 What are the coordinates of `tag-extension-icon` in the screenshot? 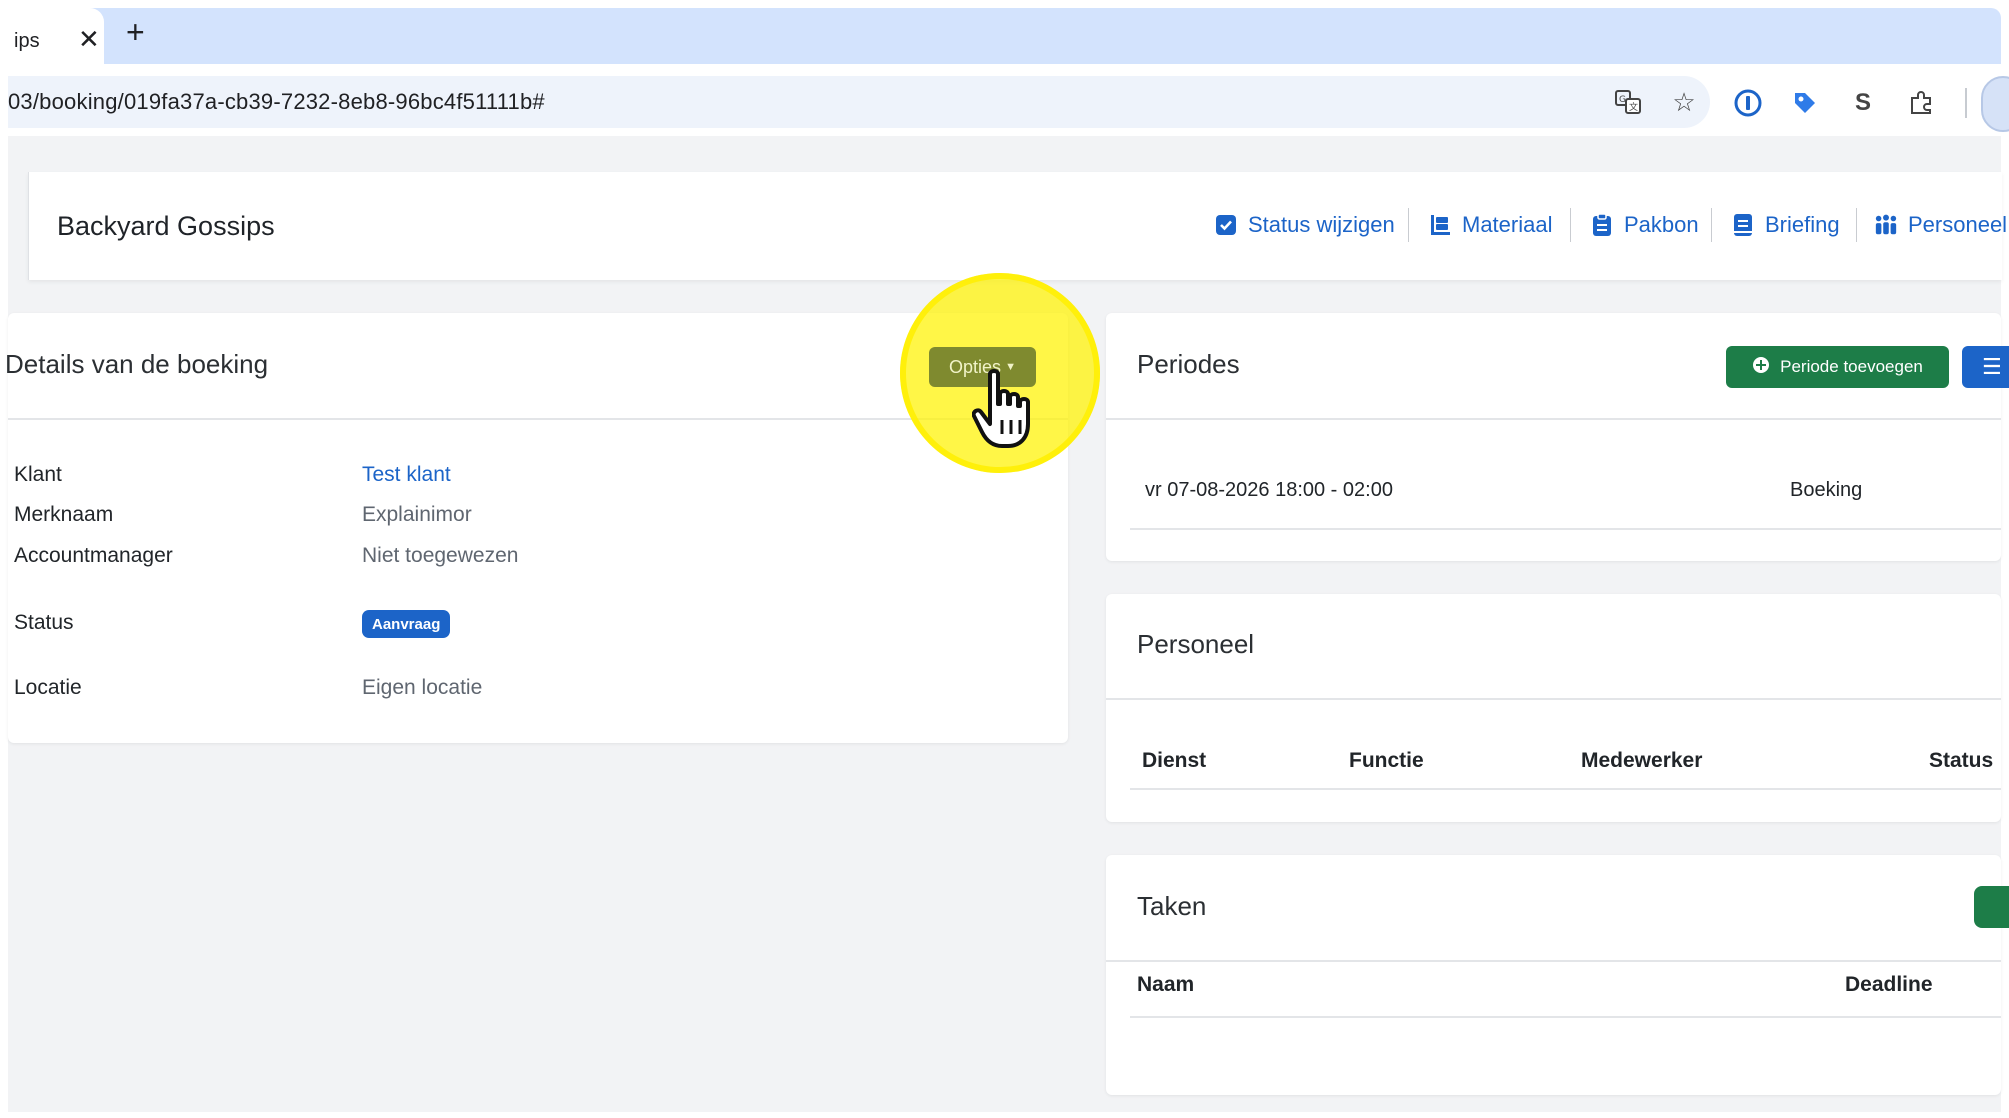 It's located at (1805, 103).